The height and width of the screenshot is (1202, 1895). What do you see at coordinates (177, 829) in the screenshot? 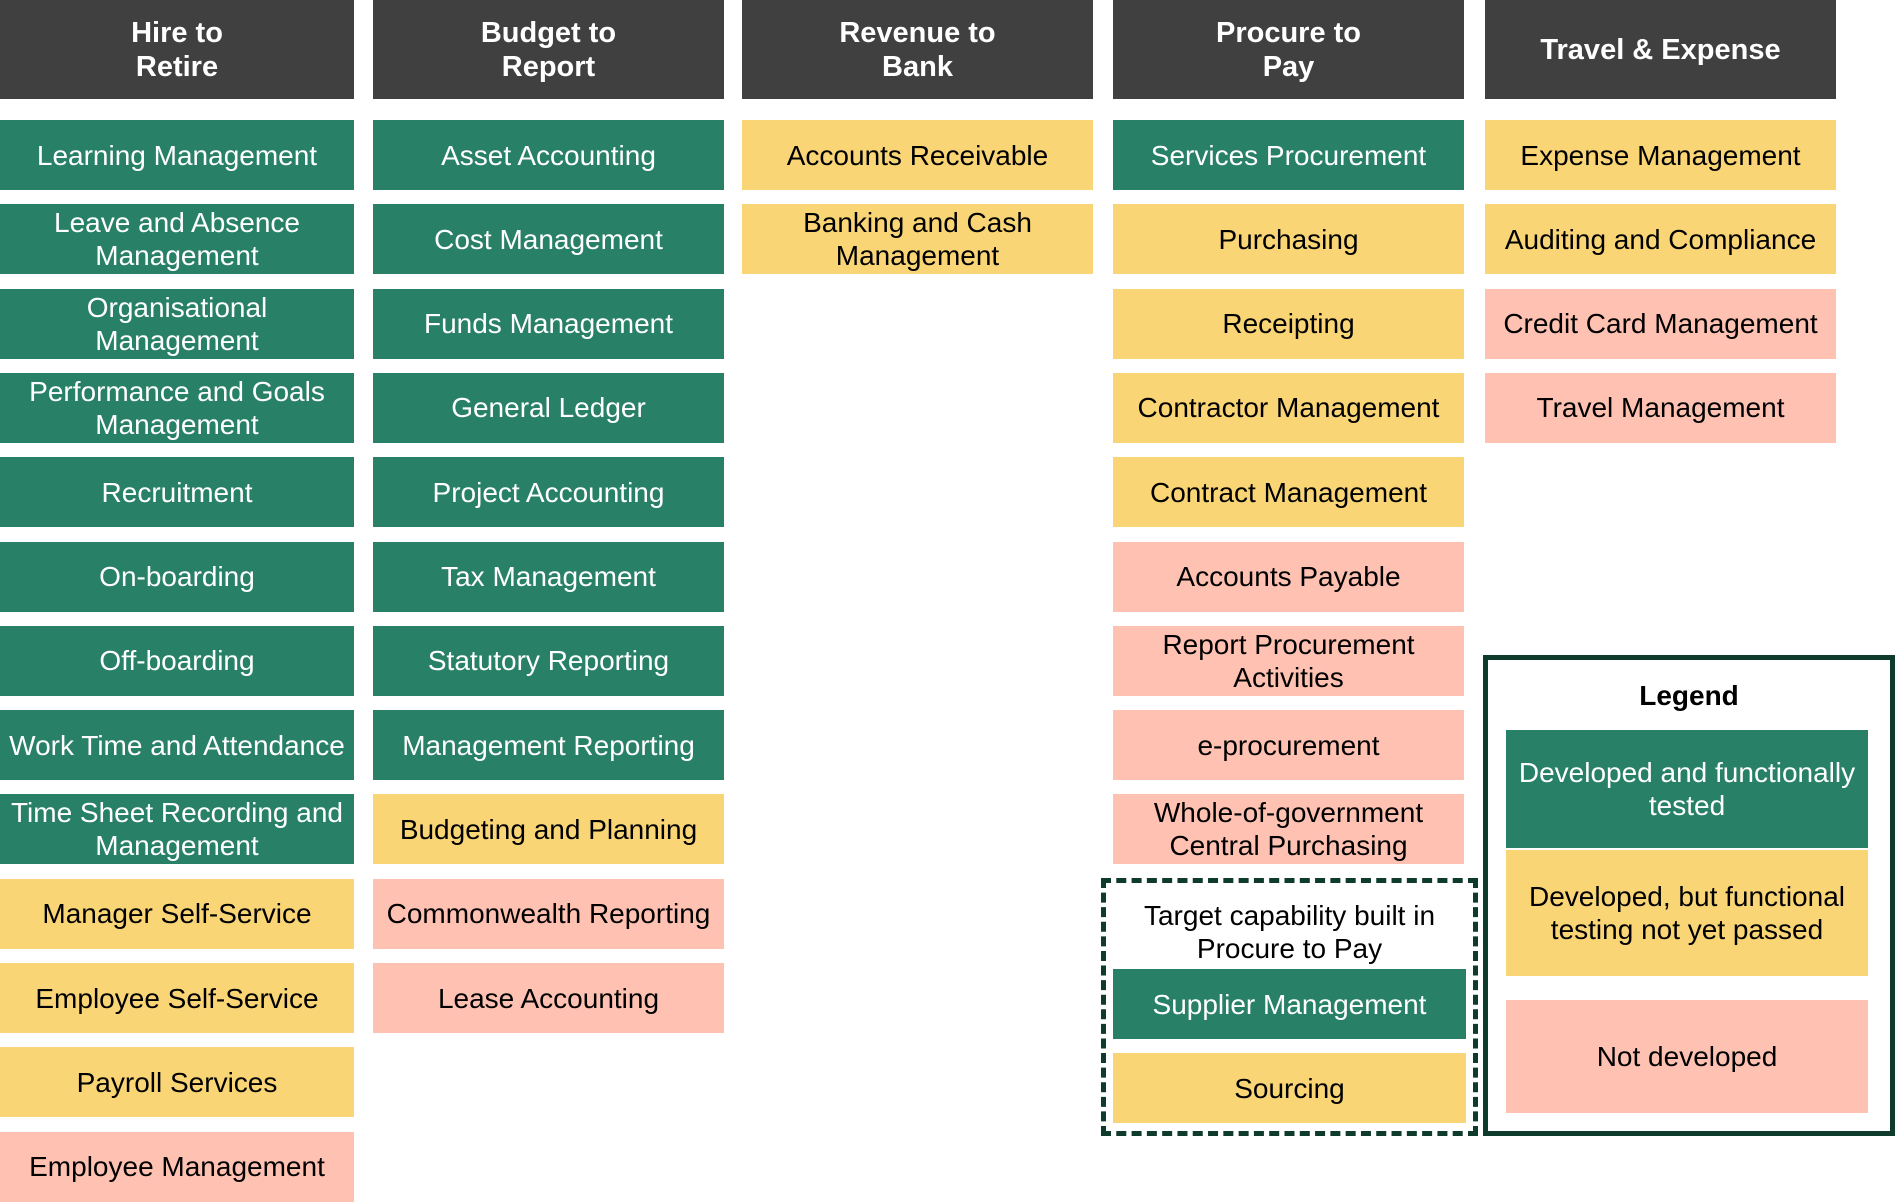
I see `capability-box: Time Sheet Recording and Management` at bounding box center [177, 829].